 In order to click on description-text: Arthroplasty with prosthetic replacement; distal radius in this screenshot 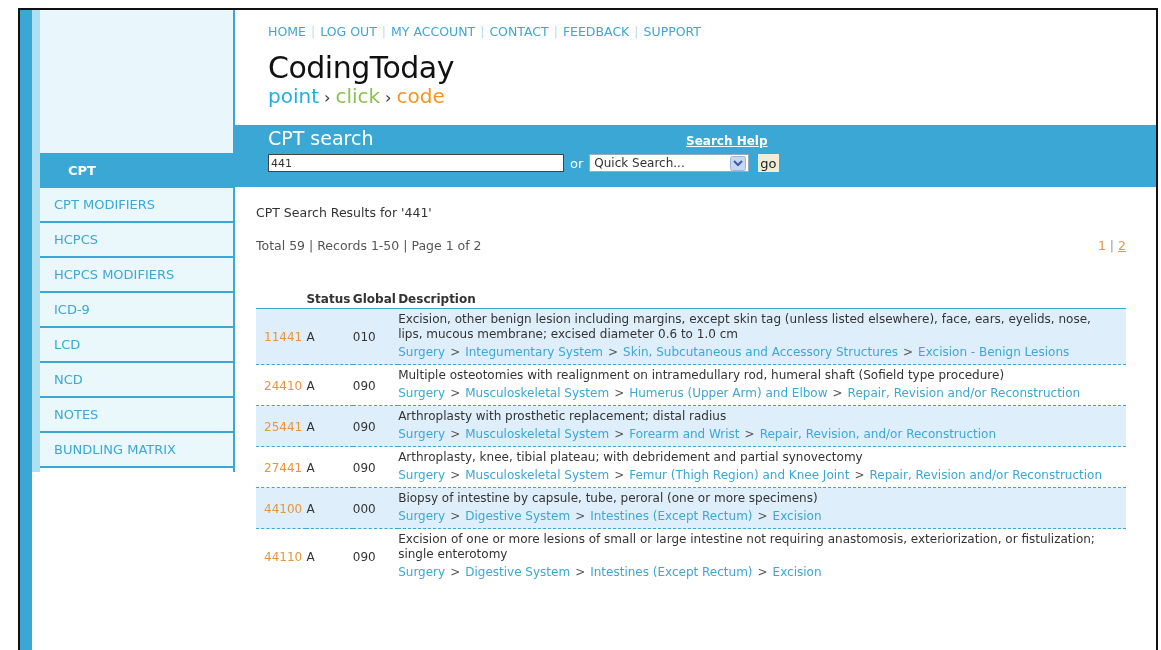, I will do `click(563, 416)`.